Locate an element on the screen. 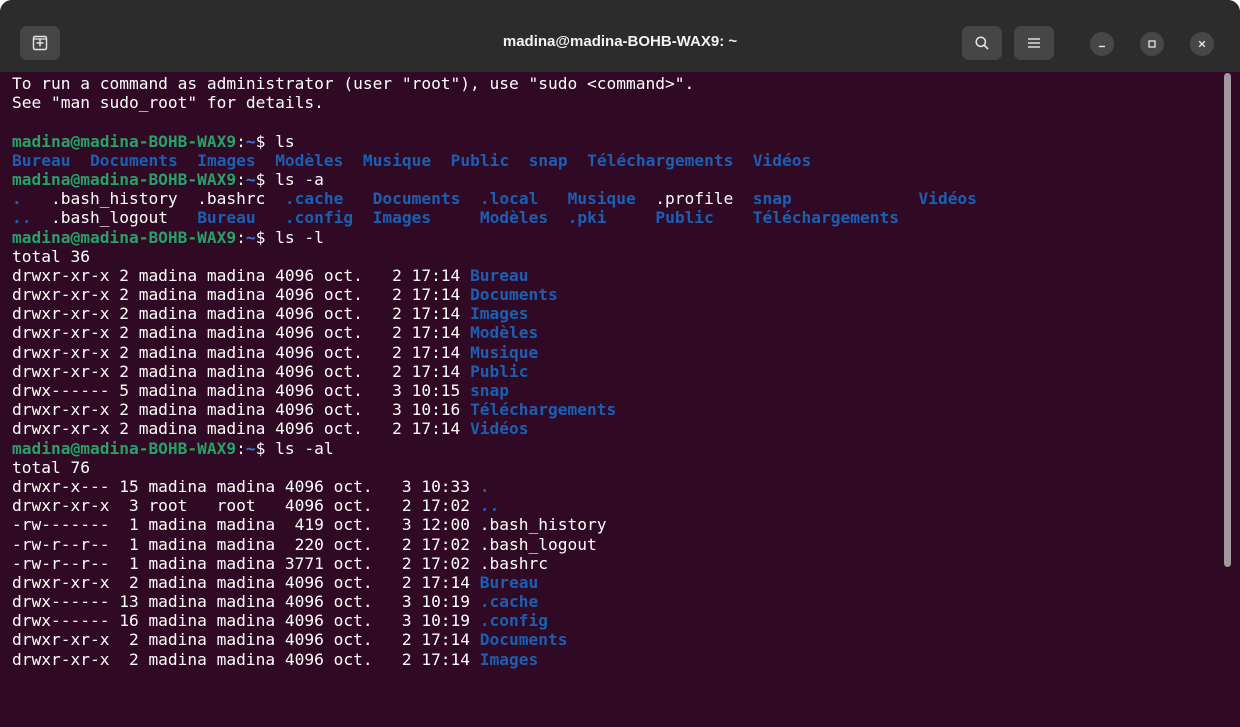 The image size is (1240, 727). maximize-icon is located at coordinates (1152, 44).